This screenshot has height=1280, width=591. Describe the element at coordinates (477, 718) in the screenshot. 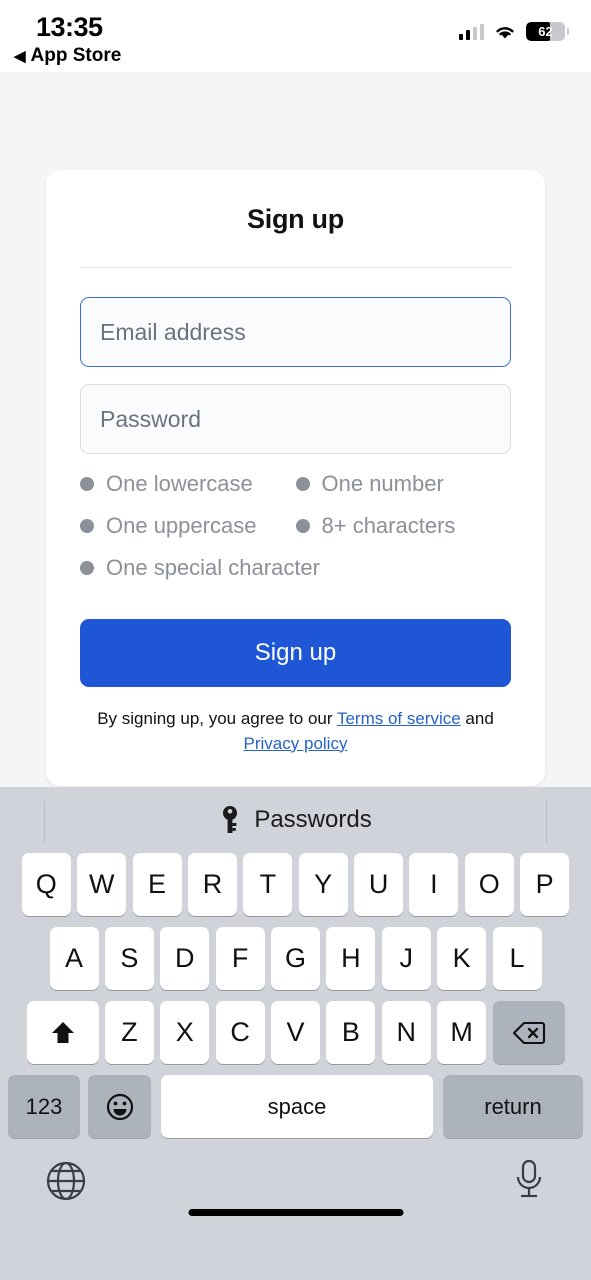

I see `legal-middle: and` at that location.